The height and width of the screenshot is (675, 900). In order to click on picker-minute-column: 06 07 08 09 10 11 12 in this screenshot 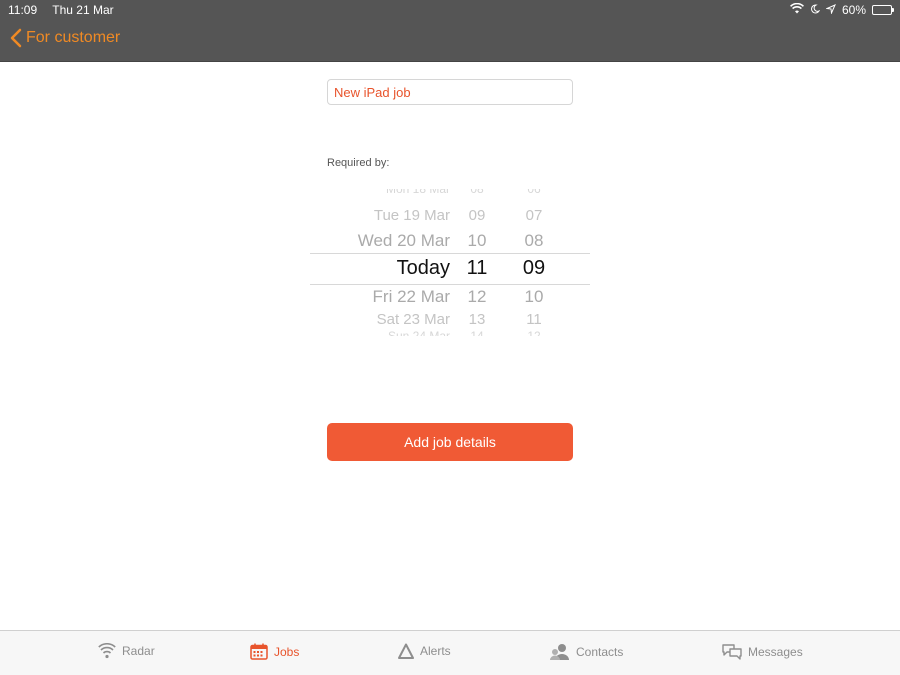, I will do `click(534, 266)`.